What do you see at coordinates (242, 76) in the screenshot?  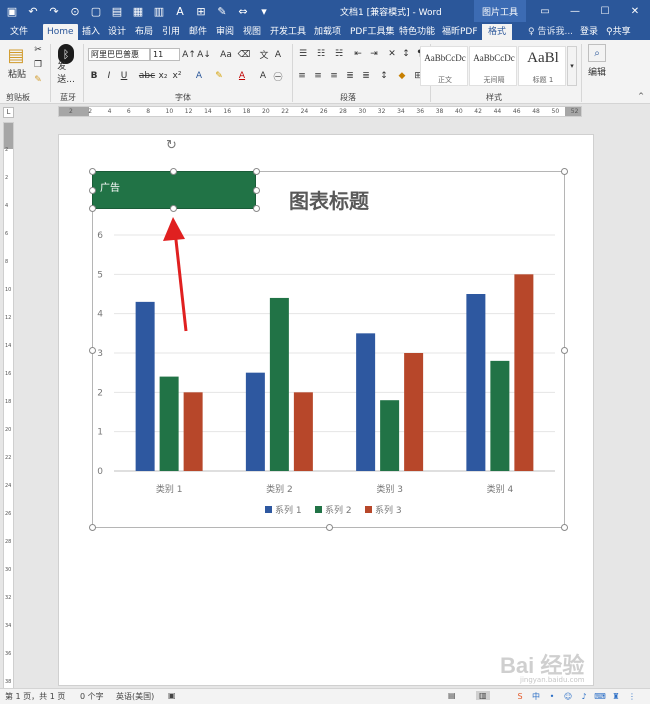 I see `font-color-button: A` at bounding box center [242, 76].